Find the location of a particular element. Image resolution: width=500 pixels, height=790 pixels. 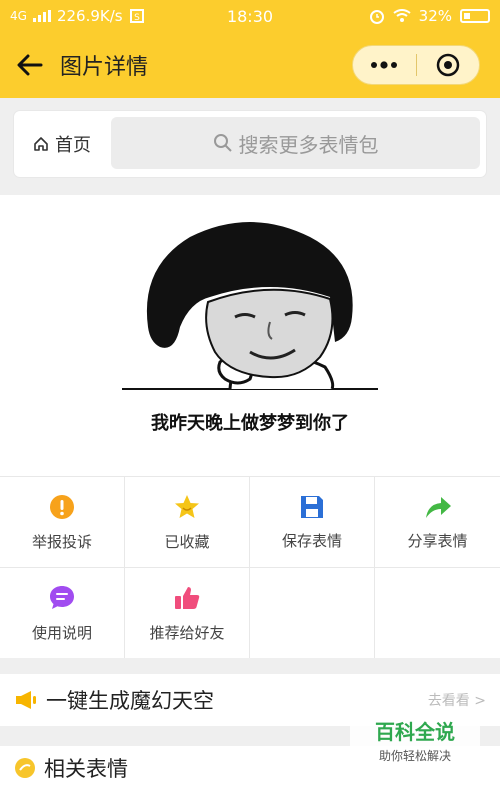

clock: 18:30 is located at coordinates (250, 16).